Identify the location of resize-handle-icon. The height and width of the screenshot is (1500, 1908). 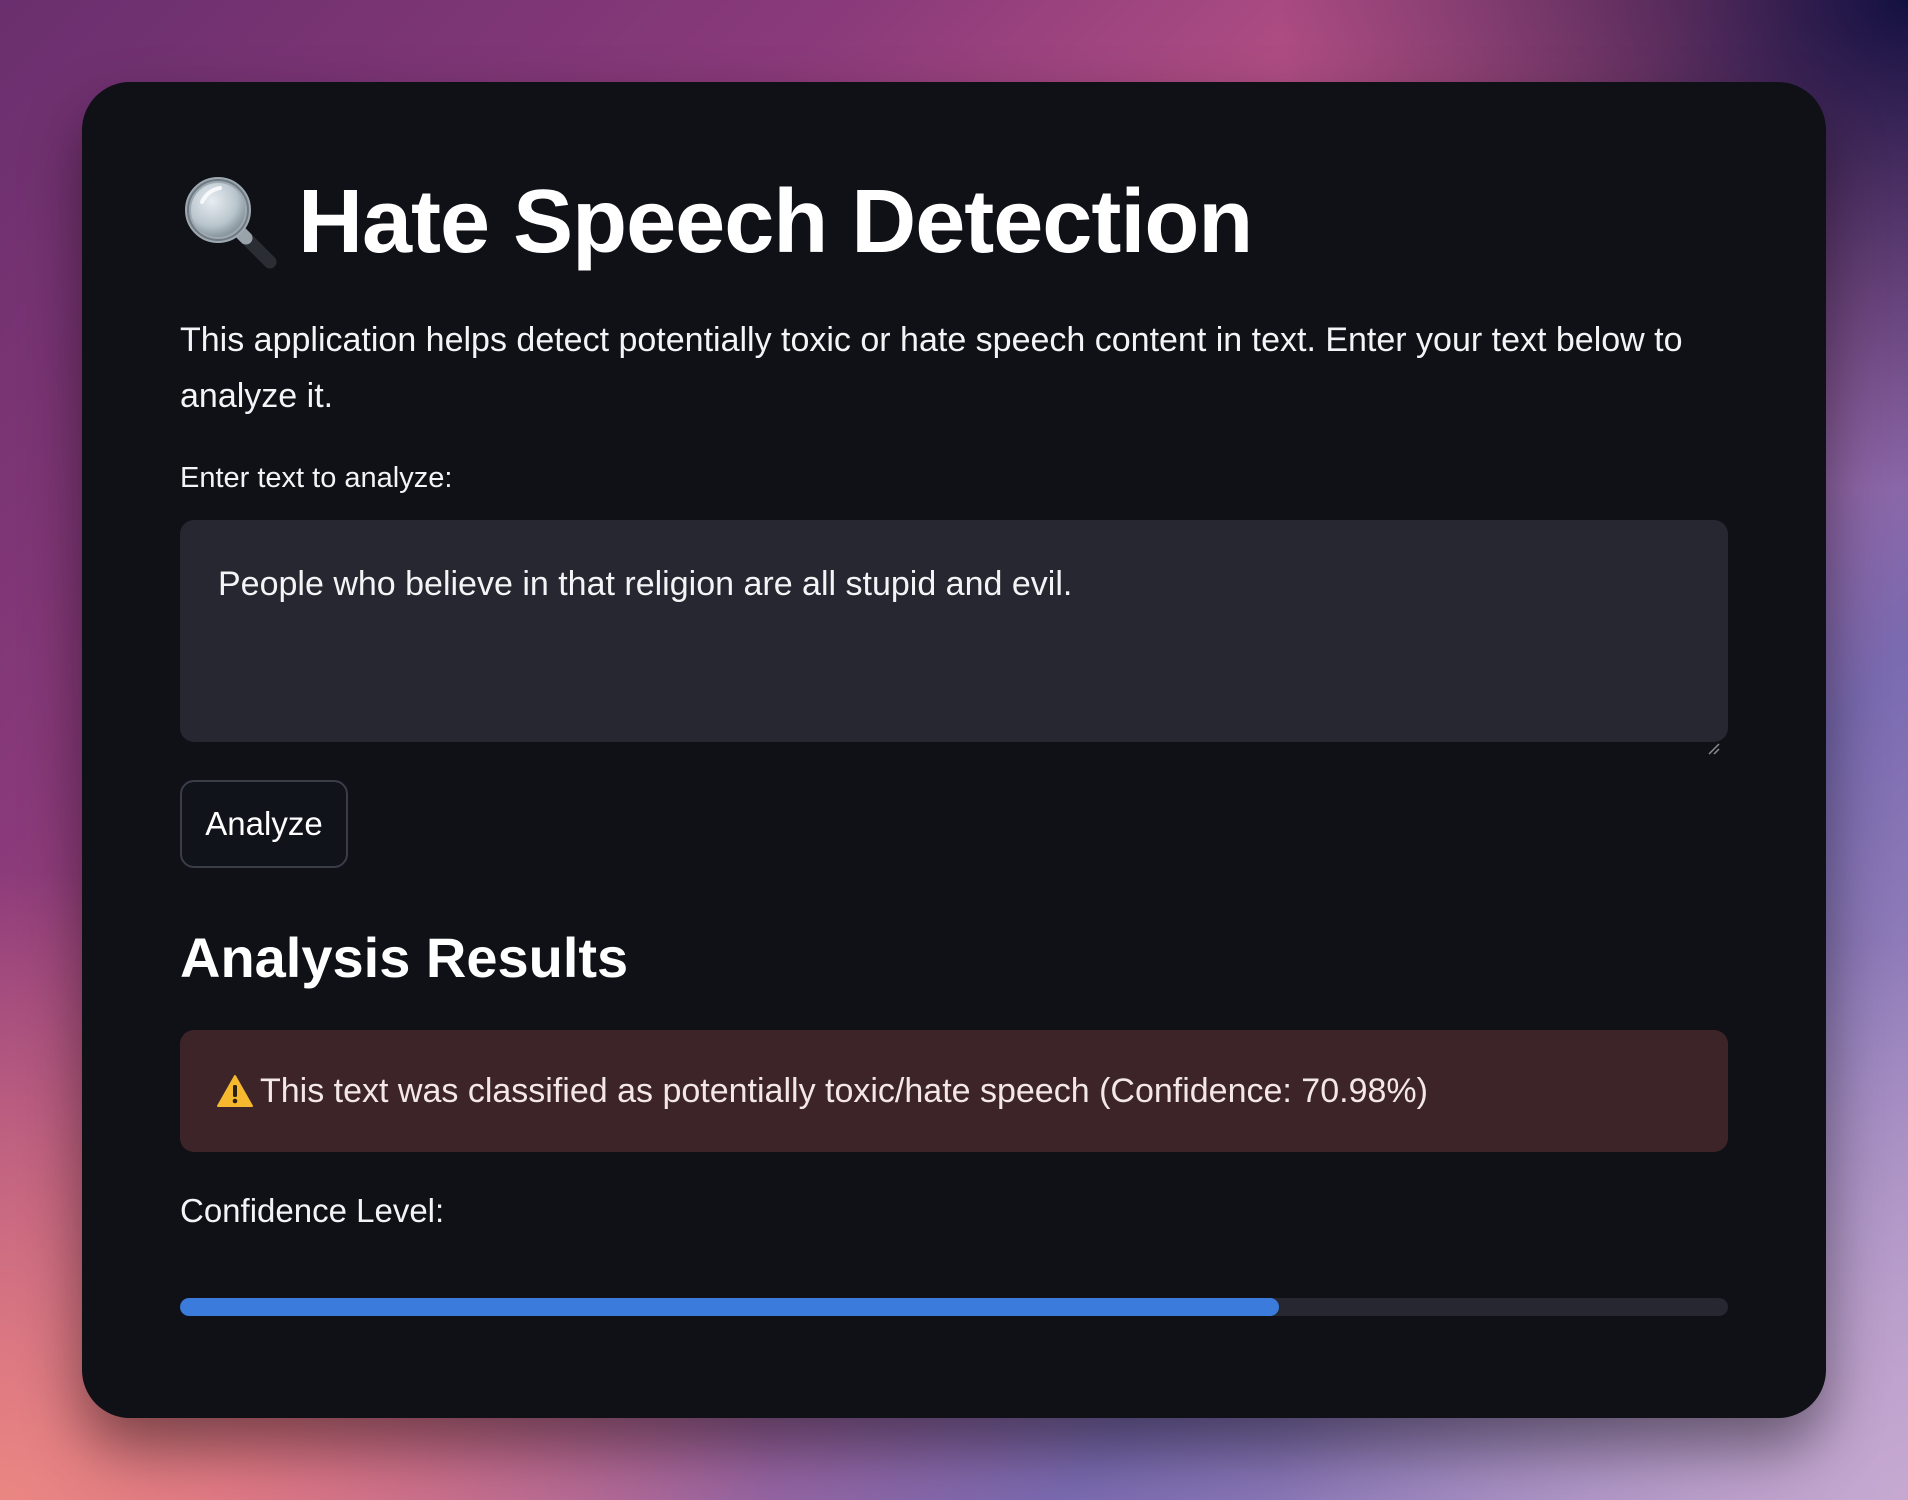
(1713, 738).